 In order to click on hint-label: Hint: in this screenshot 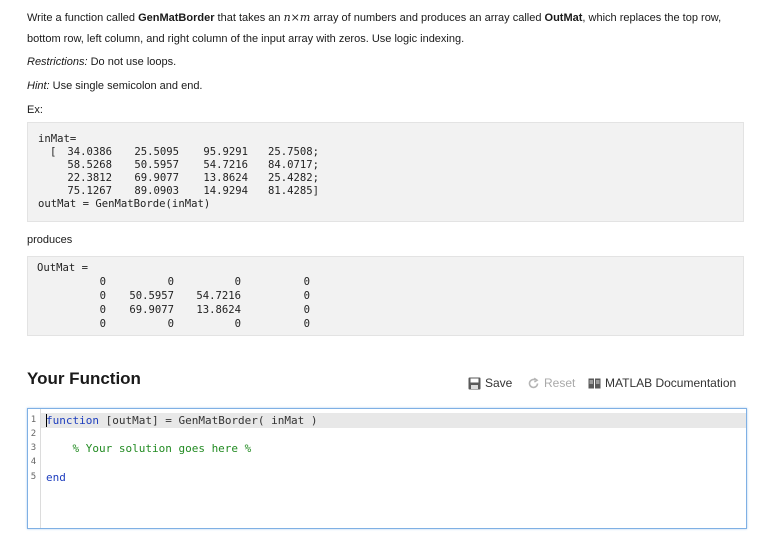, I will do `click(38, 86)`.